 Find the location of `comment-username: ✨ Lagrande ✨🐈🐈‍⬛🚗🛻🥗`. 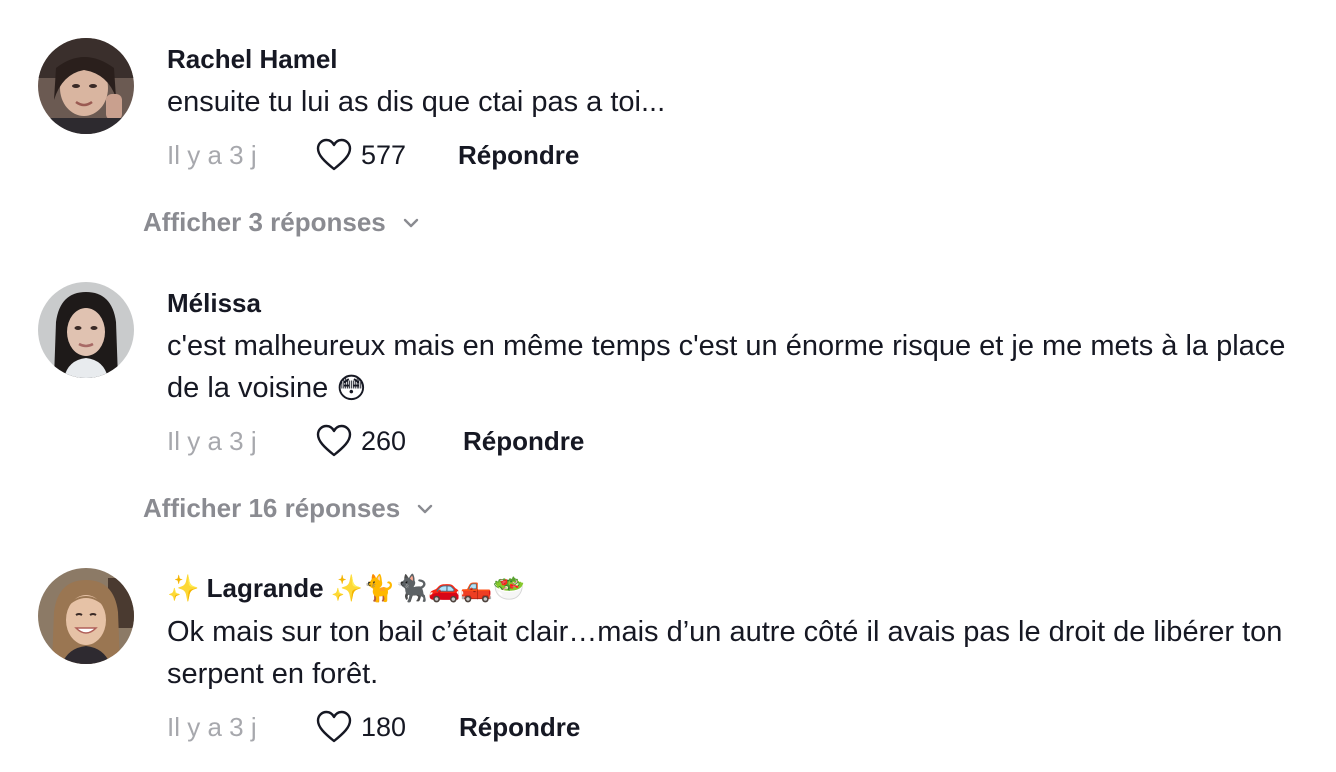

comment-username: ✨ Lagrande ✨🐈🐈‍⬛🚗🛻🥗 is located at coordinates (346, 588).